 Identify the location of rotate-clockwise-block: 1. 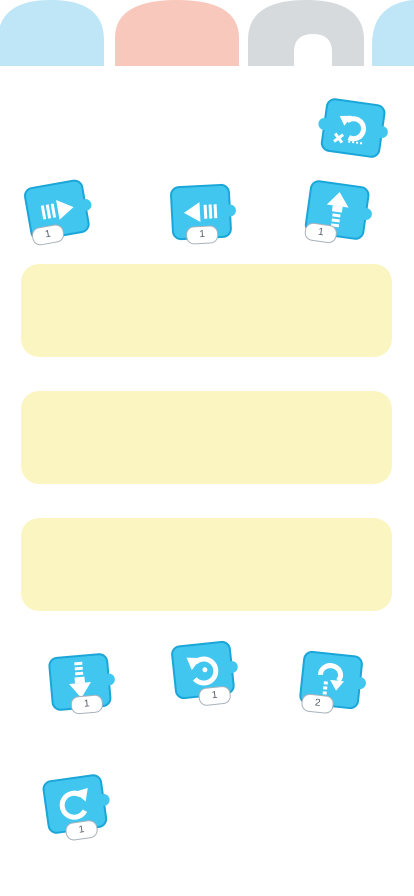
(74, 804).